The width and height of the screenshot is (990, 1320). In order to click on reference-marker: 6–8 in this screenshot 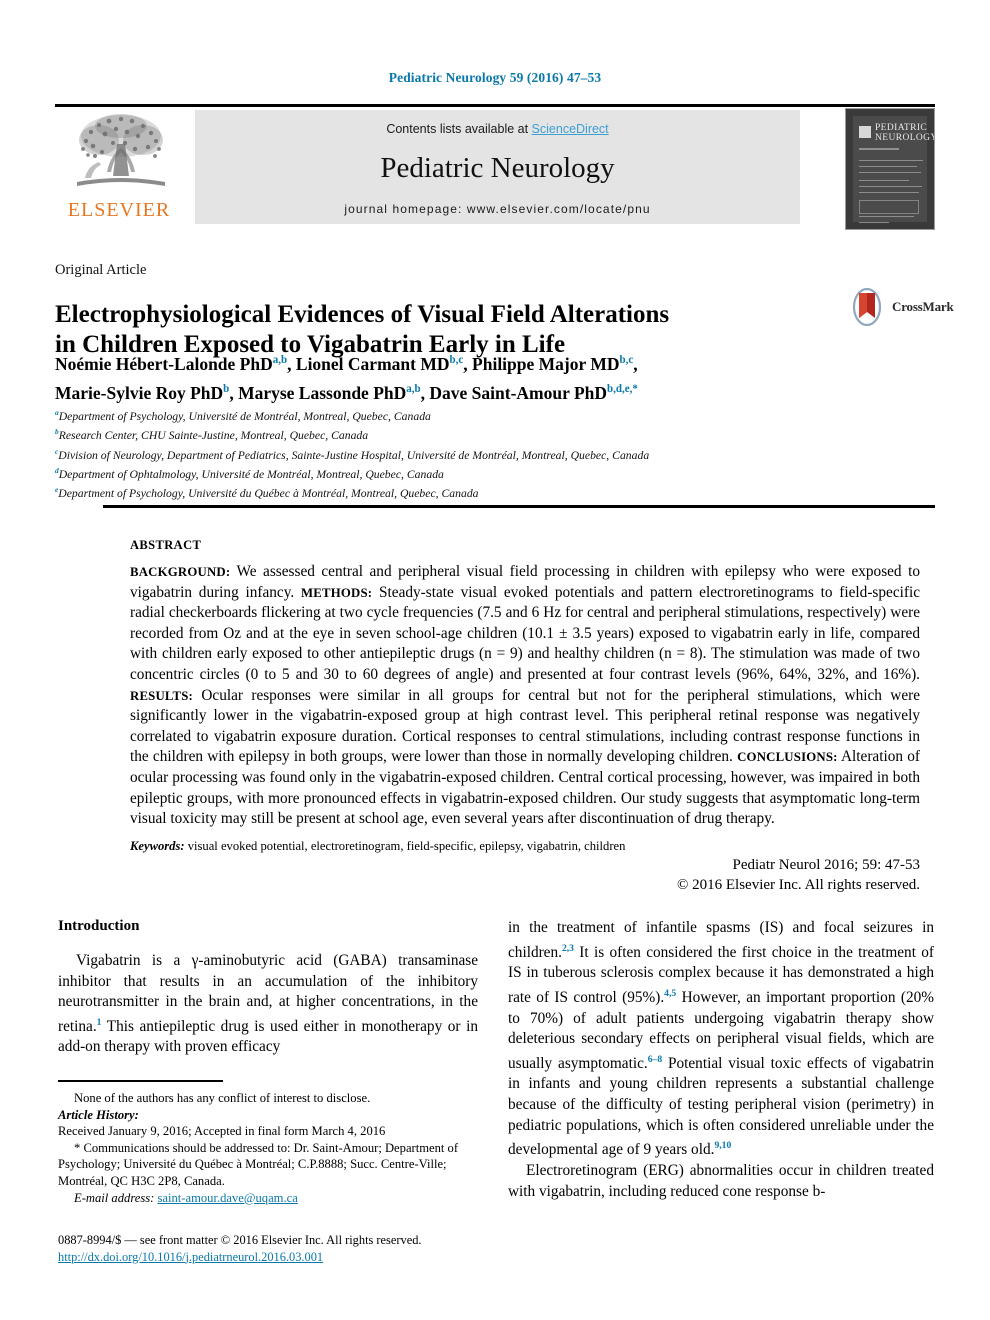, I will do `click(655, 1059)`.